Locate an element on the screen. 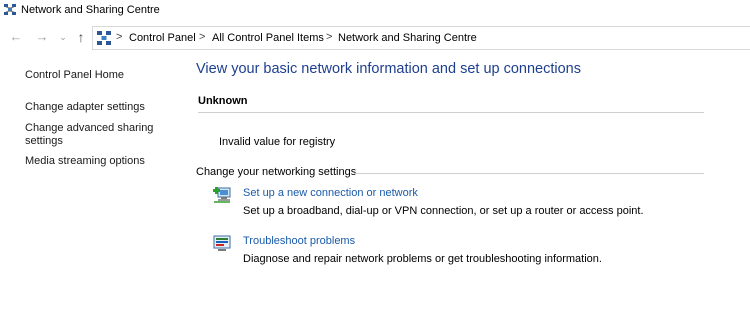 This screenshot has width=750, height=322. new-connection-icon is located at coordinates (222, 195).